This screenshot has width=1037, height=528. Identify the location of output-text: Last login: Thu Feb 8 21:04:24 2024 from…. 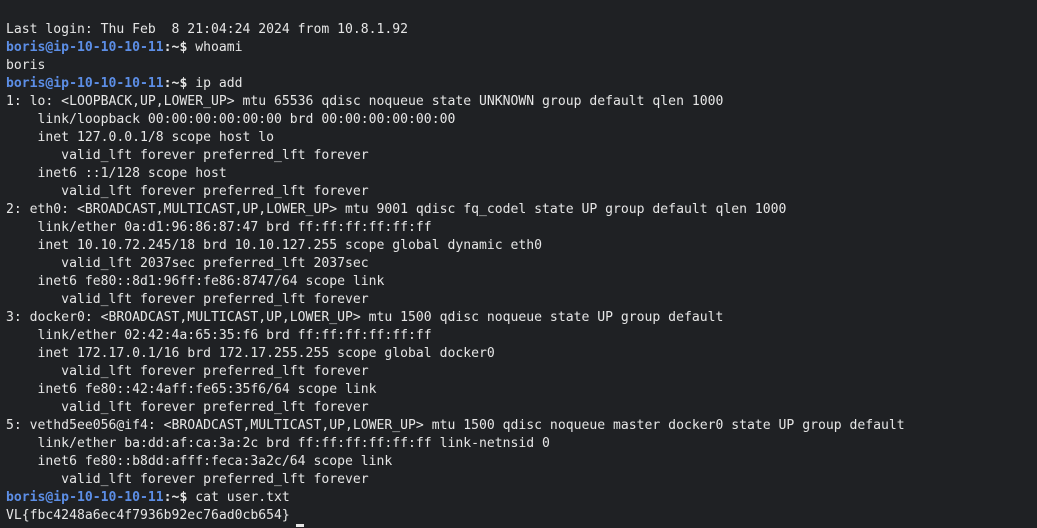
(207, 29).